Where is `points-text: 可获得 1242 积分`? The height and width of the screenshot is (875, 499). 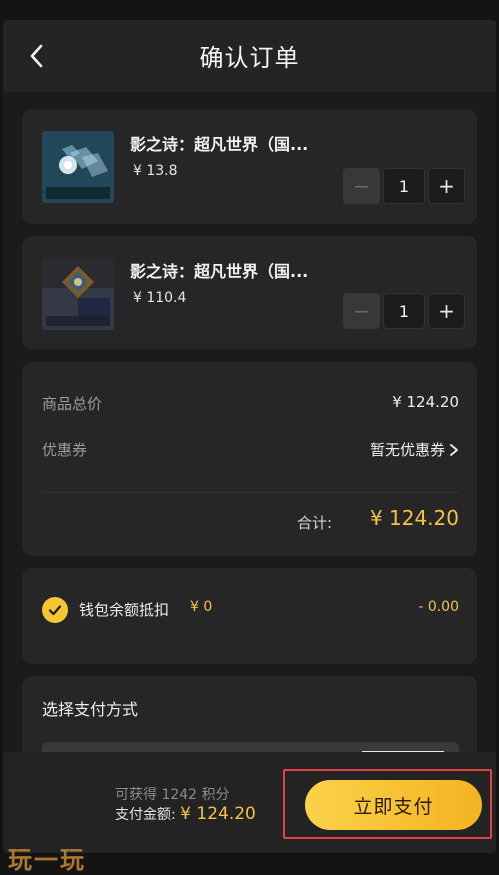 points-text: 可获得 1242 积分 is located at coordinates (172, 795).